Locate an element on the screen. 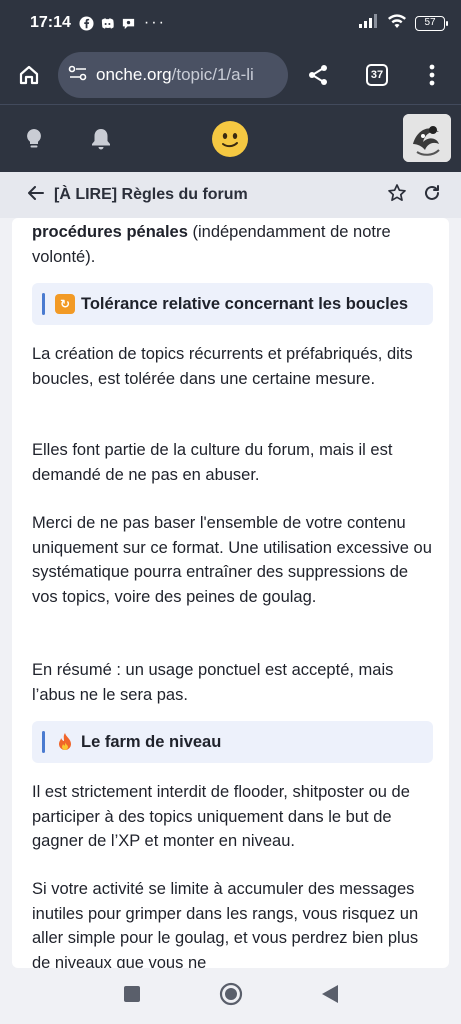 The width and height of the screenshot is (461, 1024). topic-title: [À LIRE] Règles du forum is located at coordinates (151, 194).